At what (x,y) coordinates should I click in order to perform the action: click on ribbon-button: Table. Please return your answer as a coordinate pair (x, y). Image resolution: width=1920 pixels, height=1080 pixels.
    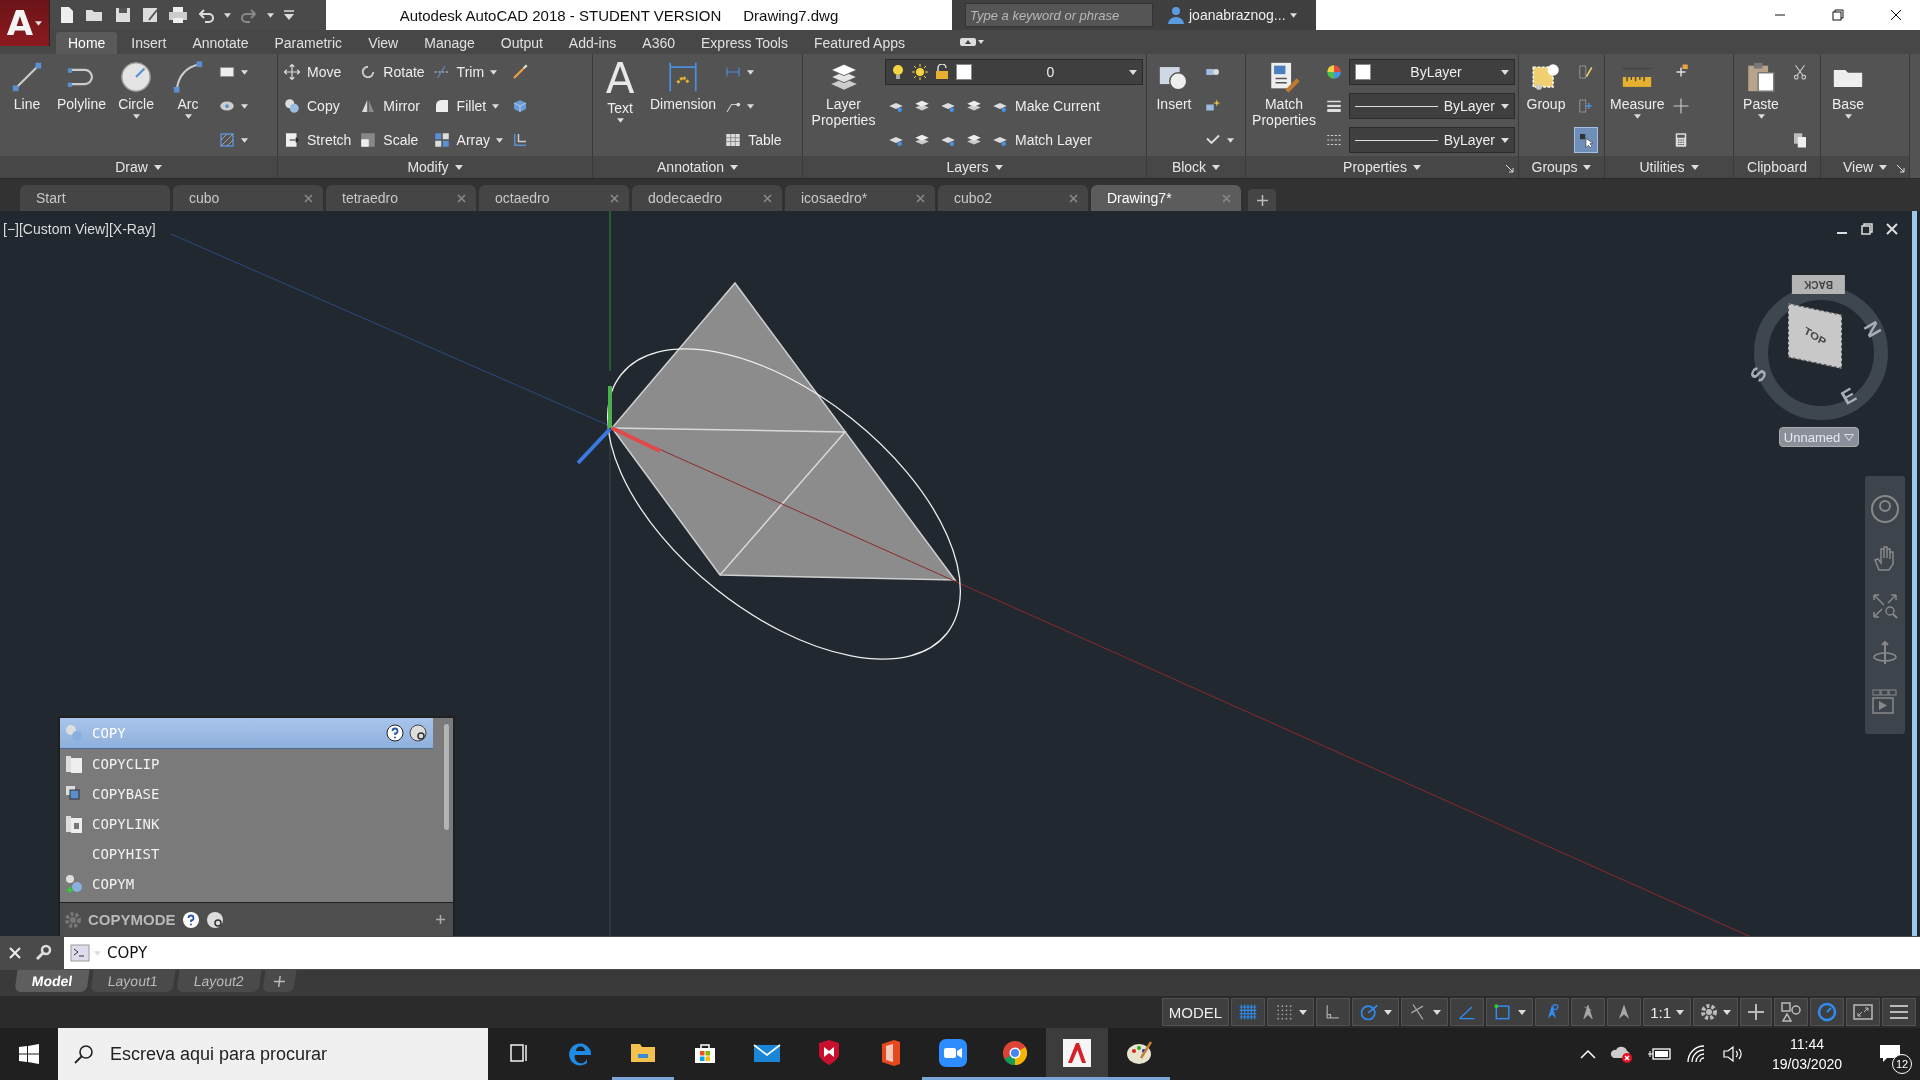
    Looking at the image, I should click on (753, 140).